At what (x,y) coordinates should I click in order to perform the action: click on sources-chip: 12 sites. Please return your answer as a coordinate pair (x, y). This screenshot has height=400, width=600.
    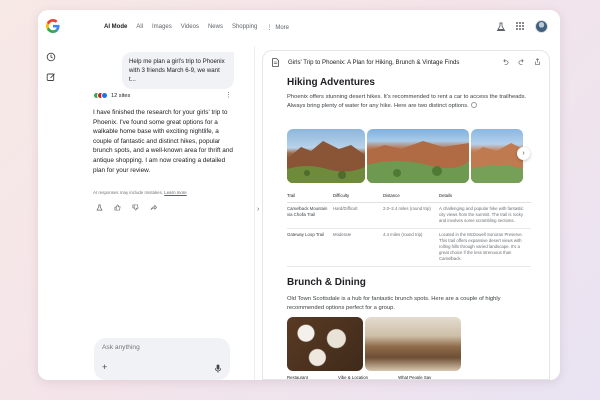
    Looking at the image, I should click on (111, 95).